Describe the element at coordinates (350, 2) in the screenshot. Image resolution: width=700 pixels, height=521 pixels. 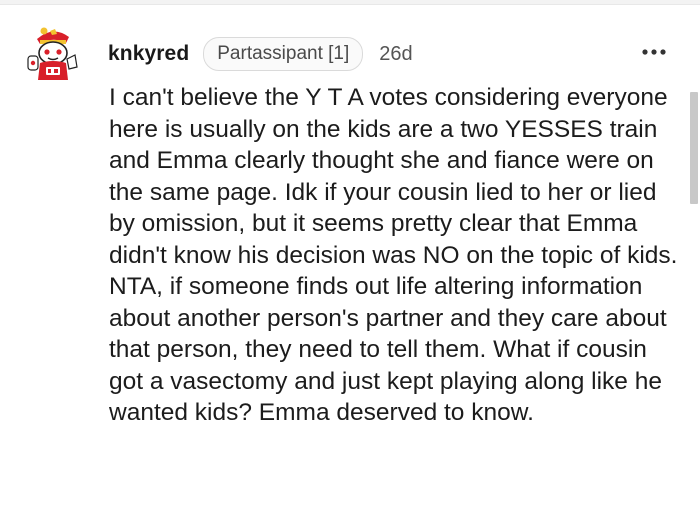
I see `top-divider` at that location.